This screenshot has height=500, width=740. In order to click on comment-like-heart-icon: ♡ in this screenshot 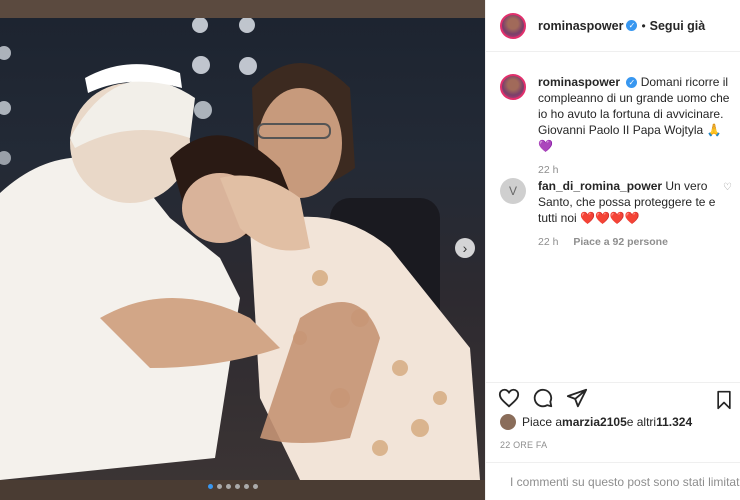, I will do `click(727, 187)`.